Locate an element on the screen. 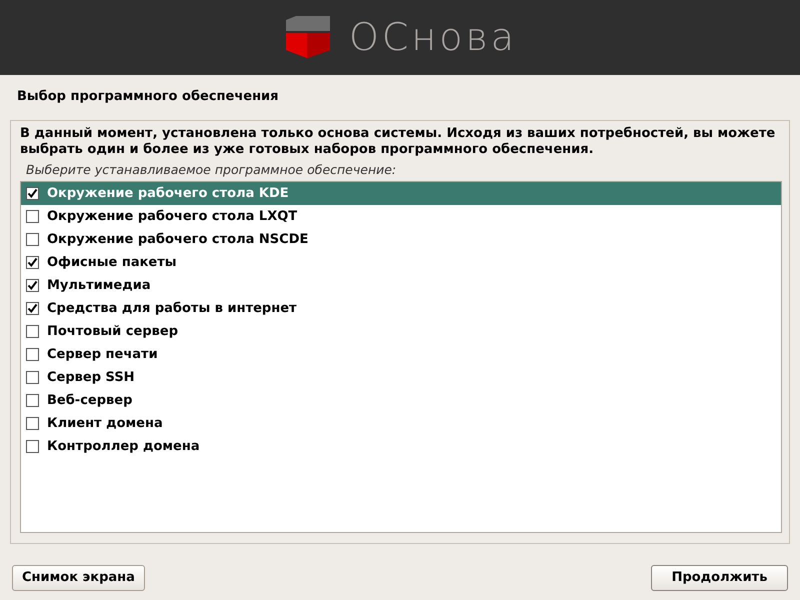 The width and height of the screenshot is (800, 600). list-item: Сервер SSH is located at coordinates (401, 377).